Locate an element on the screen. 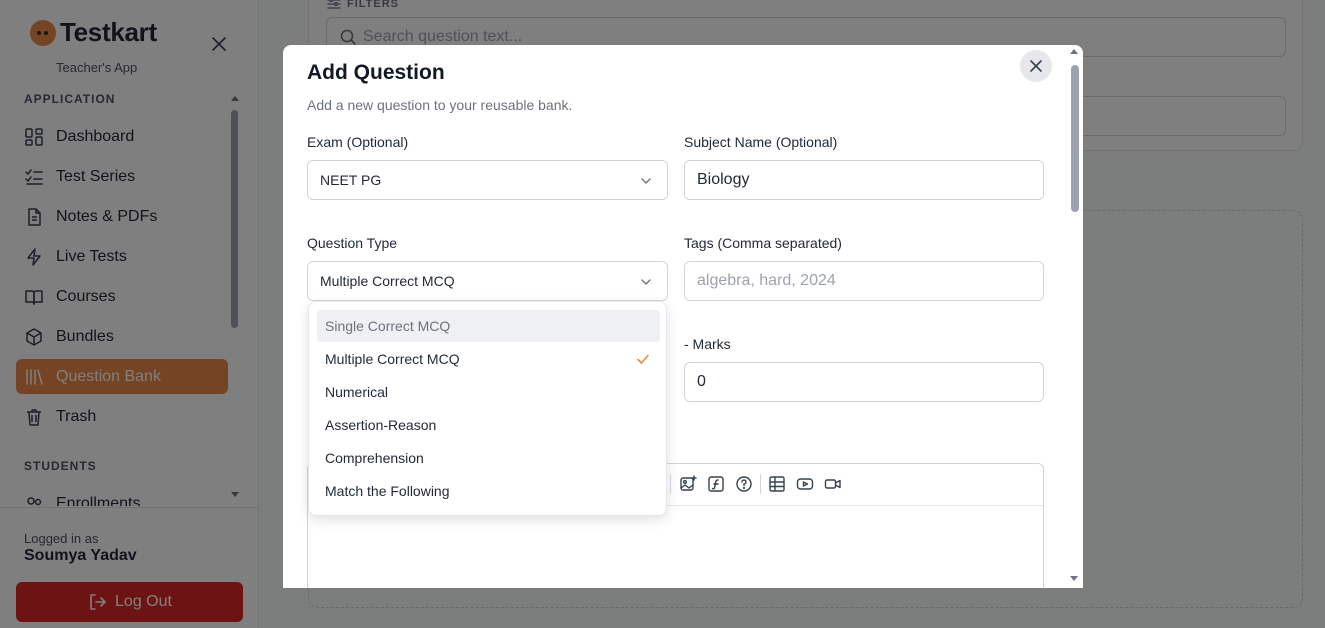 This screenshot has height=628, width=1325. tags-label: Tags (Comma separated) is located at coordinates (763, 243).